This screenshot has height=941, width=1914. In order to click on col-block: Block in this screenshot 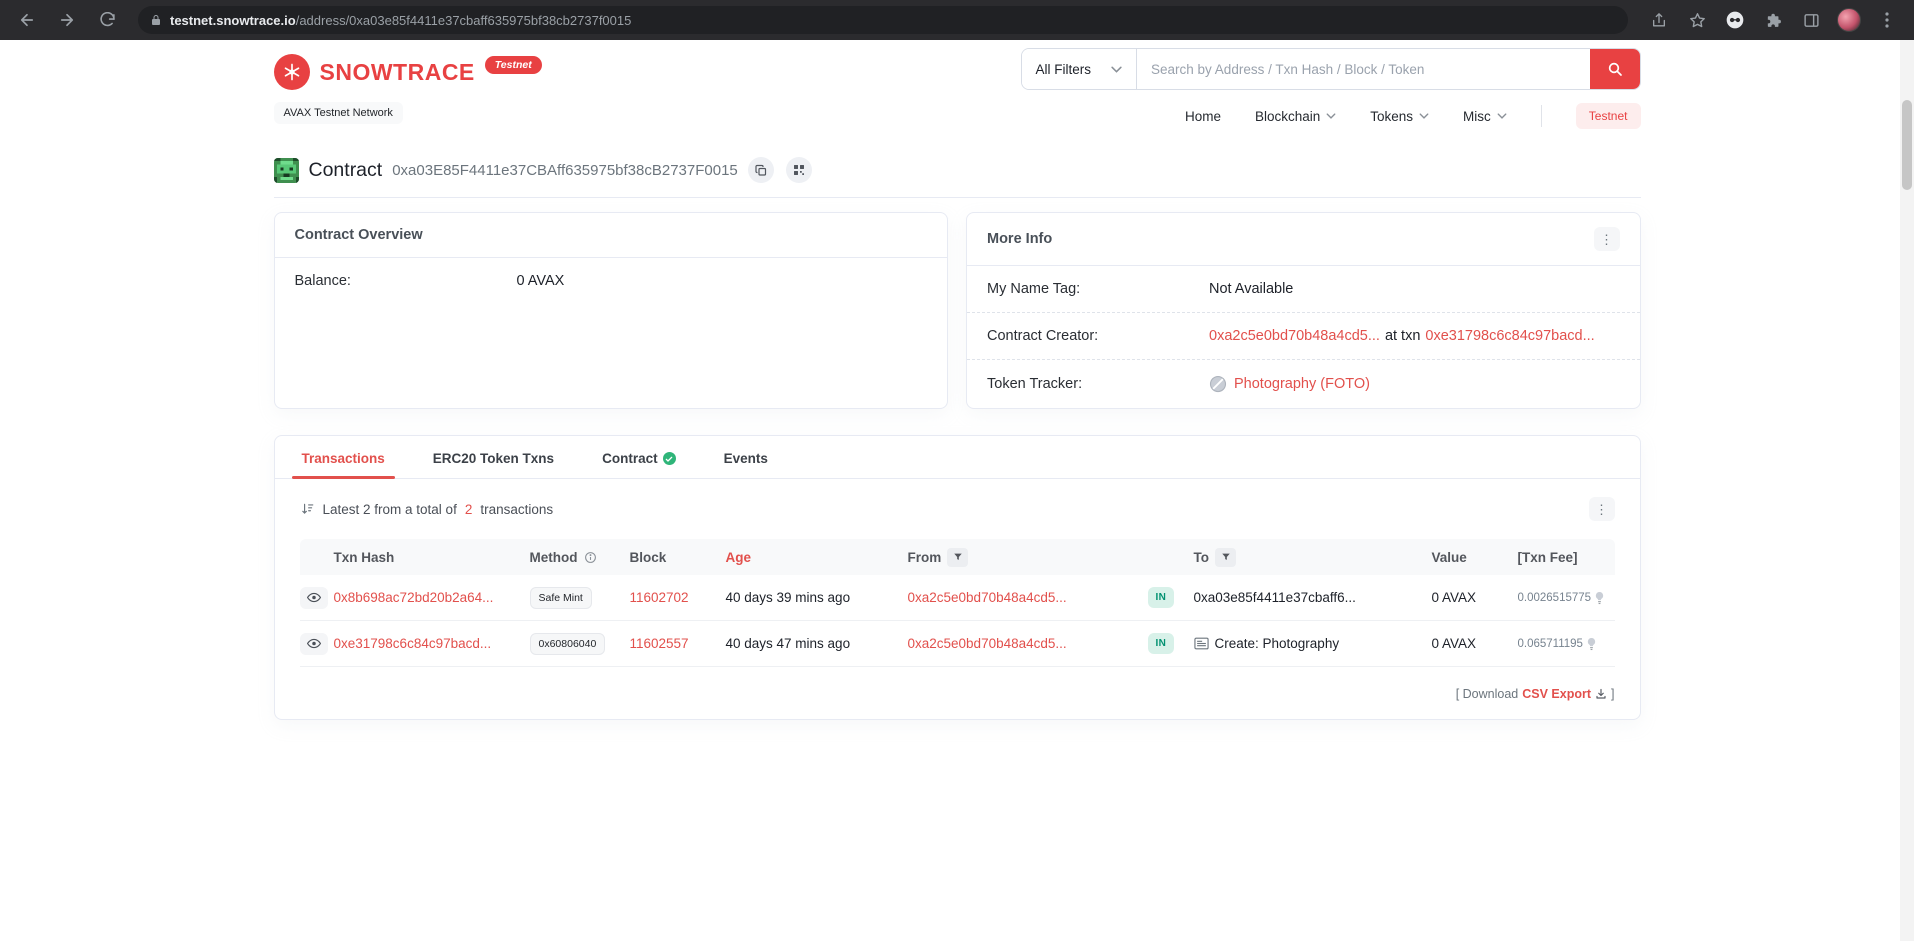, I will do `click(648, 557)`.